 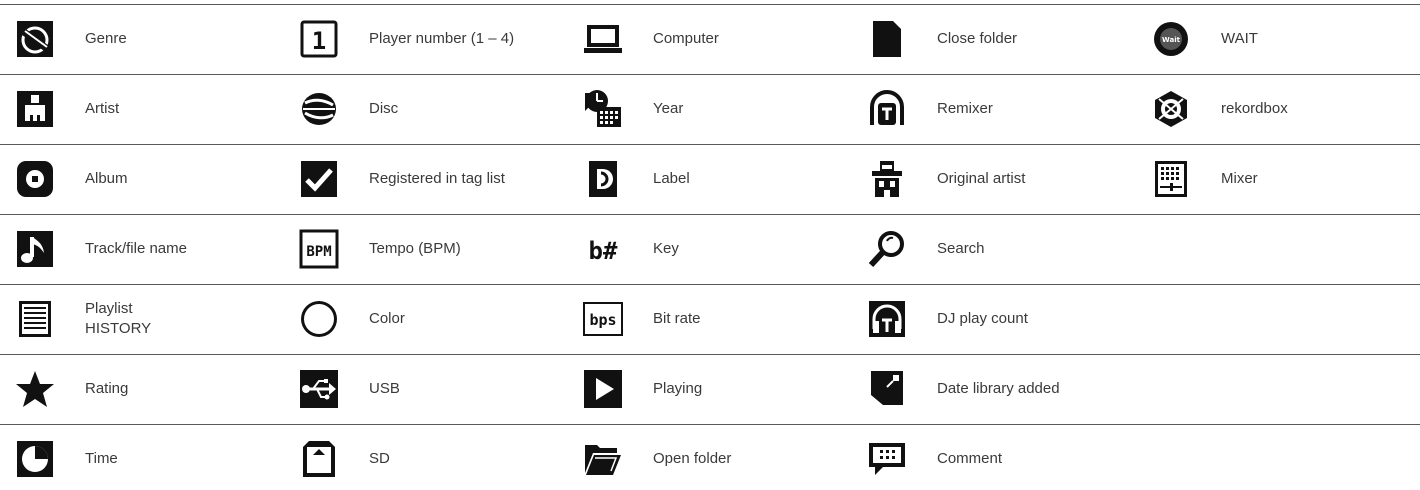 I want to click on date-added-icon, so click(x=887, y=389).